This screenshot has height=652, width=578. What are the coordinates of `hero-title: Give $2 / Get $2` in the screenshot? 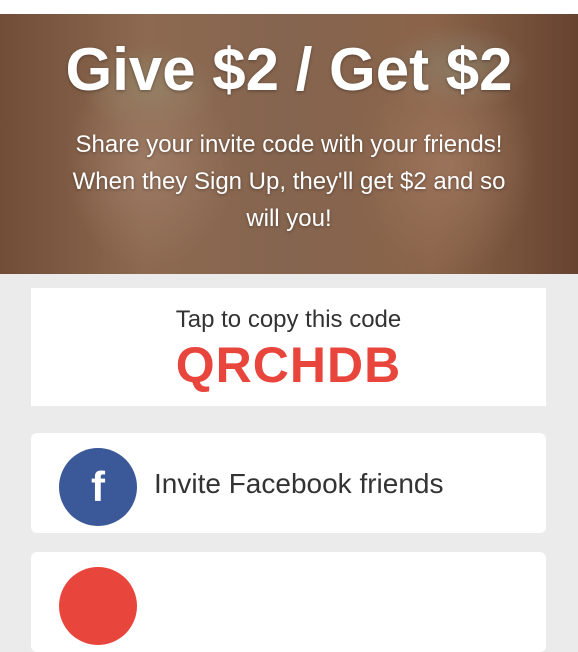 It's located at (289, 69).